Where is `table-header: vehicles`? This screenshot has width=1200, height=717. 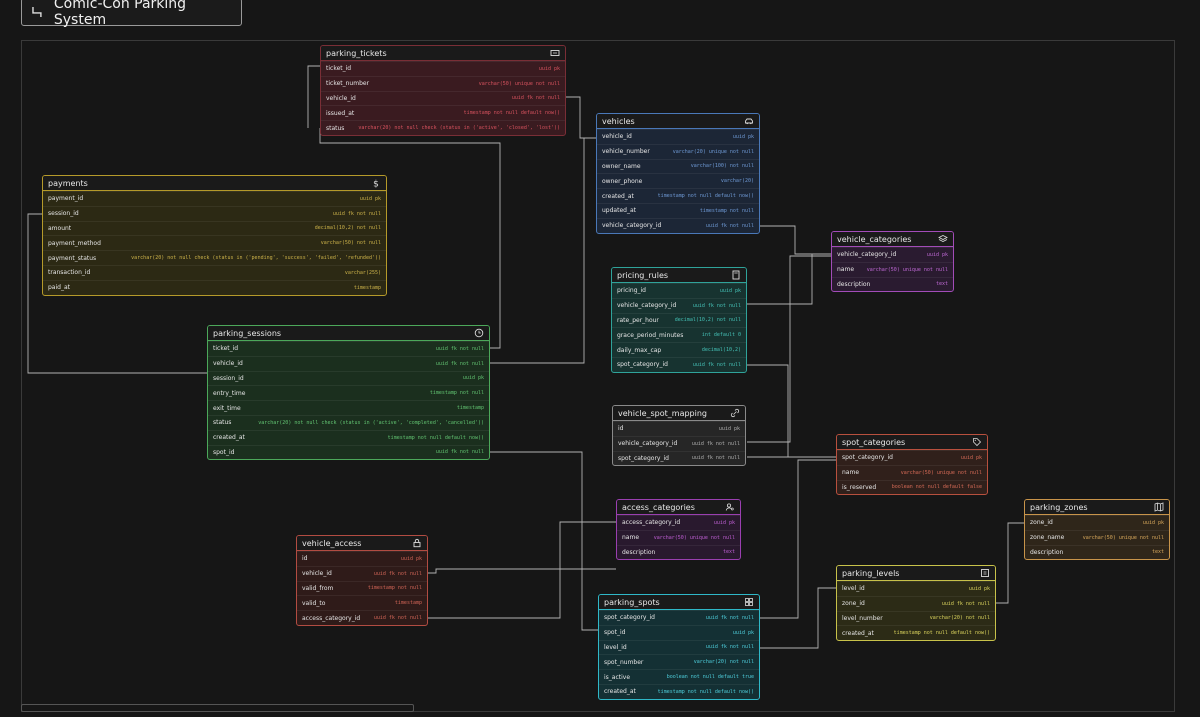 table-header: vehicles is located at coordinates (678, 121).